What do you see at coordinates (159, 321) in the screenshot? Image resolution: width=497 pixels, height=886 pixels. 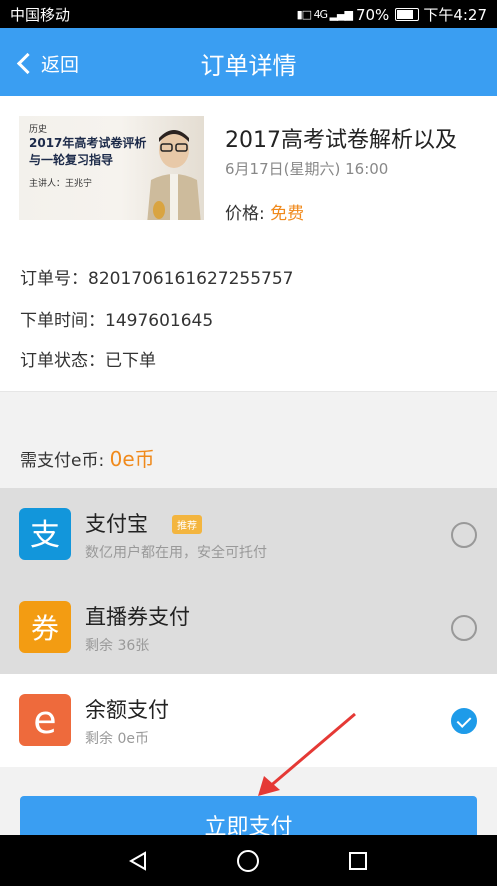 I see `order-time-value: 1497601645` at bounding box center [159, 321].